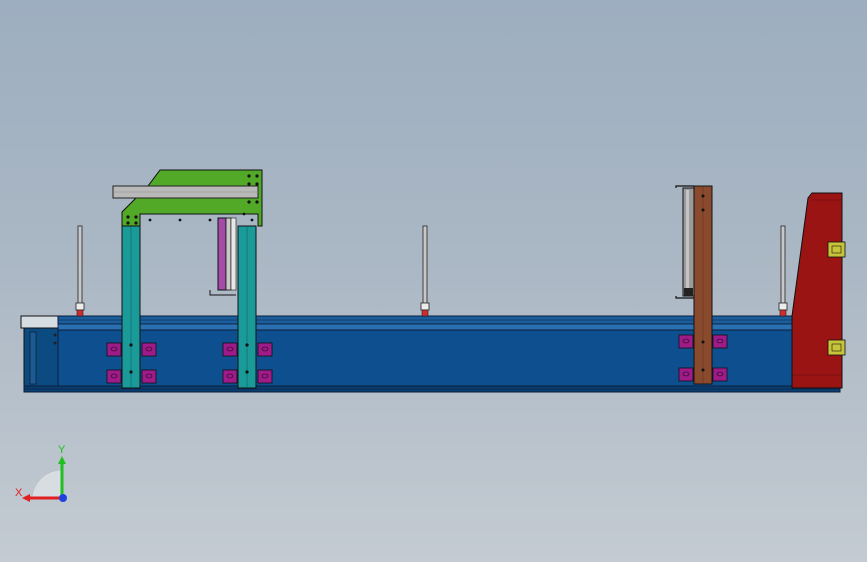 The width and height of the screenshot is (867, 562). Describe the element at coordinates (19, 493) in the screenshot. I see `x-axis-label: X` at that location.